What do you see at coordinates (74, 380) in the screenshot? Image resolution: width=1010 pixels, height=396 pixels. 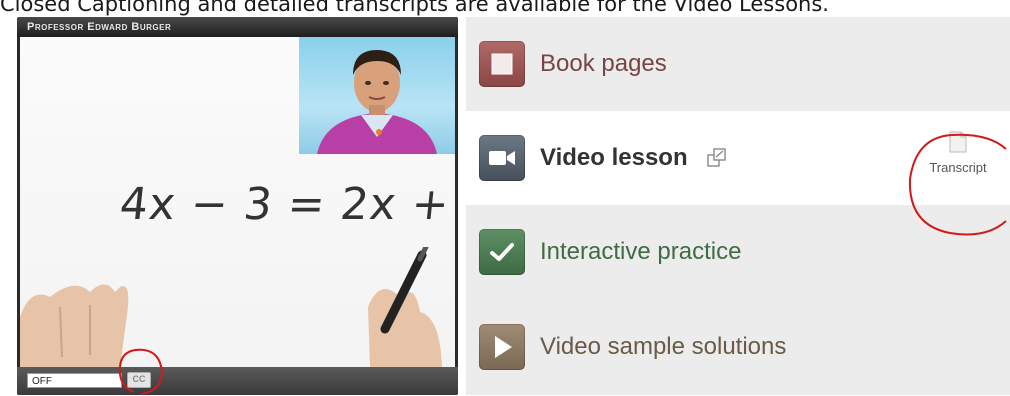 I see `caption-language-select: OFF` at bounding box center [74, 380].